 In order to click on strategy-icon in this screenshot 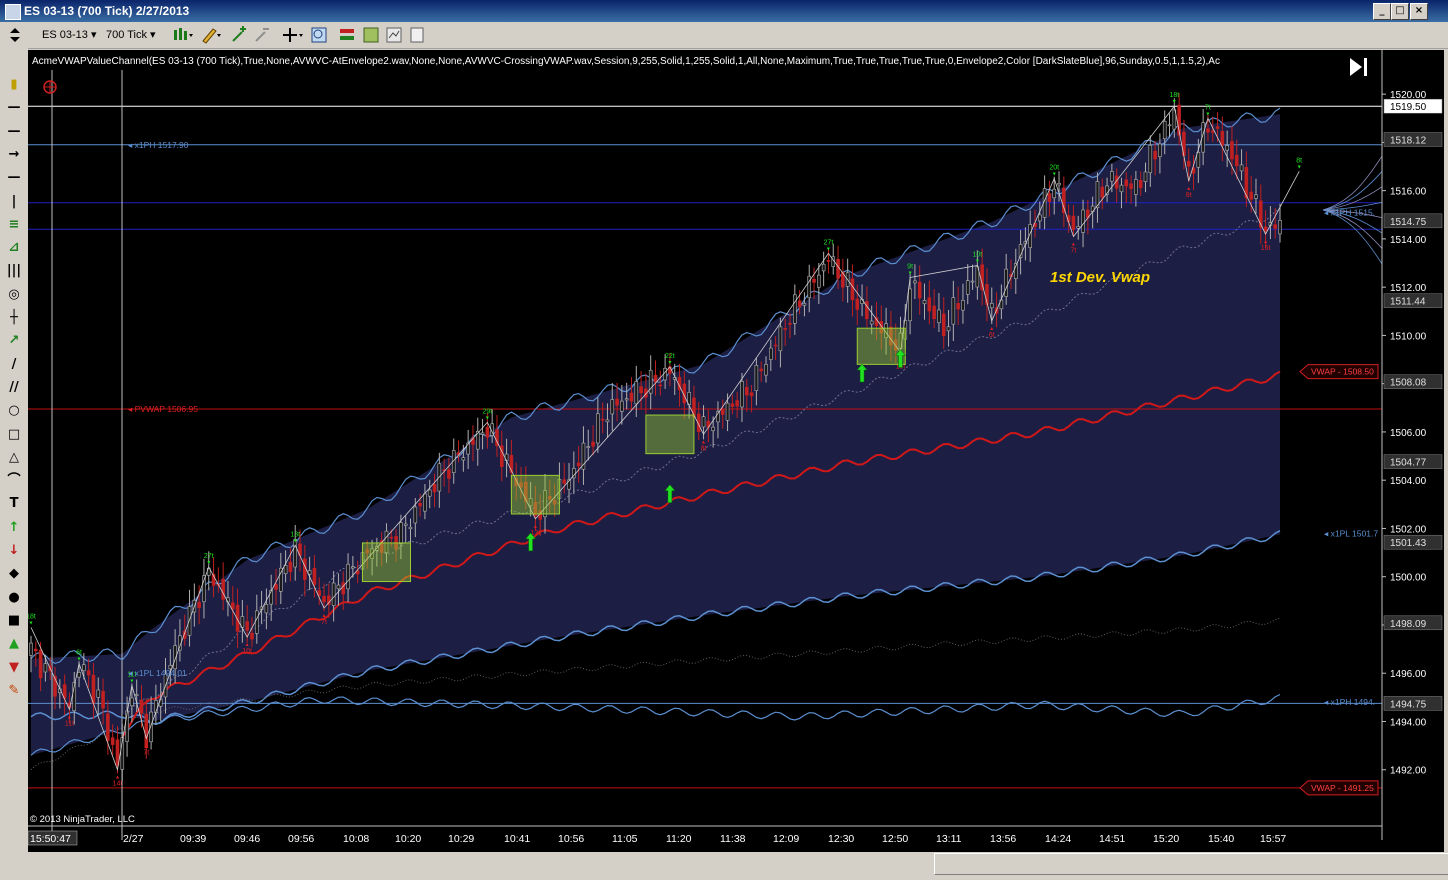, I will do `click(371, 35)`.